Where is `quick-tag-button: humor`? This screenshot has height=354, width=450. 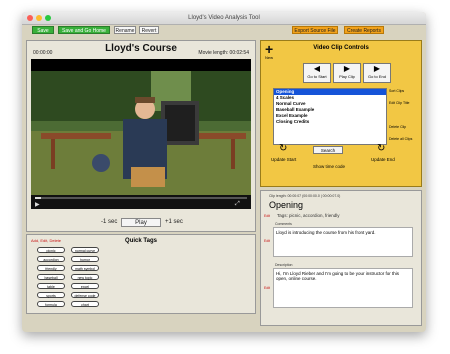
quick-tag-button: humor is located at coordinates (85, 259).